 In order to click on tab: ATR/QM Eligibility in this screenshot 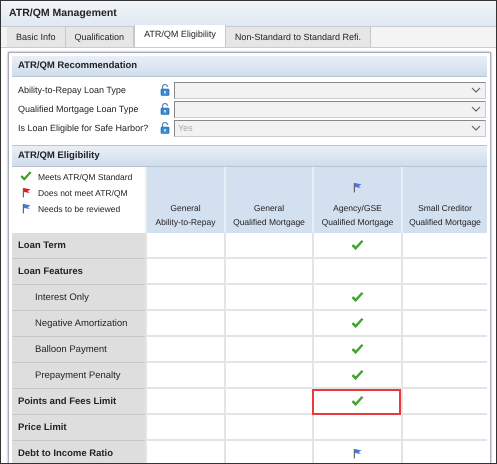, I will do `click(180, 36)`.